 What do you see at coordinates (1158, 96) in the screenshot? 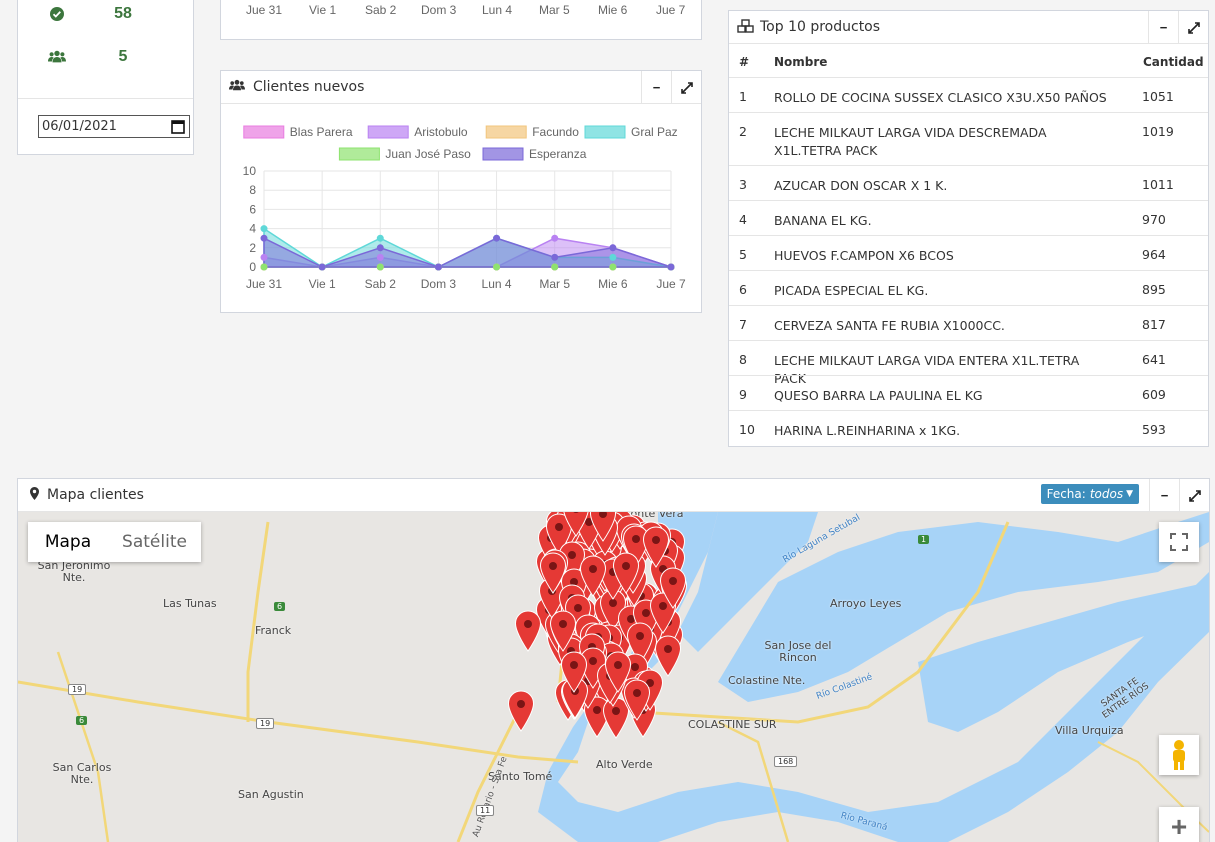
I see `row-cantidad: 1051` at bounding box center [1158, 96].